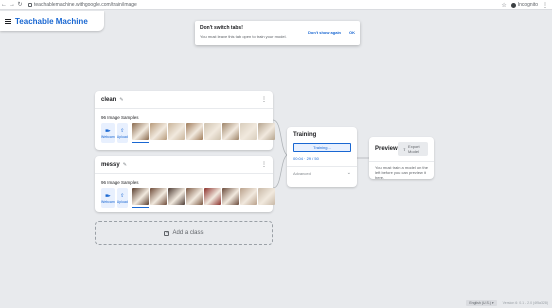 The height and width of the screenshot is (308, 552). Describe the element at coordinates (525, 303) in the screenshot. I see `version-text: Version 6: 0.1 - 2.0 (4f5a328)` at that location.